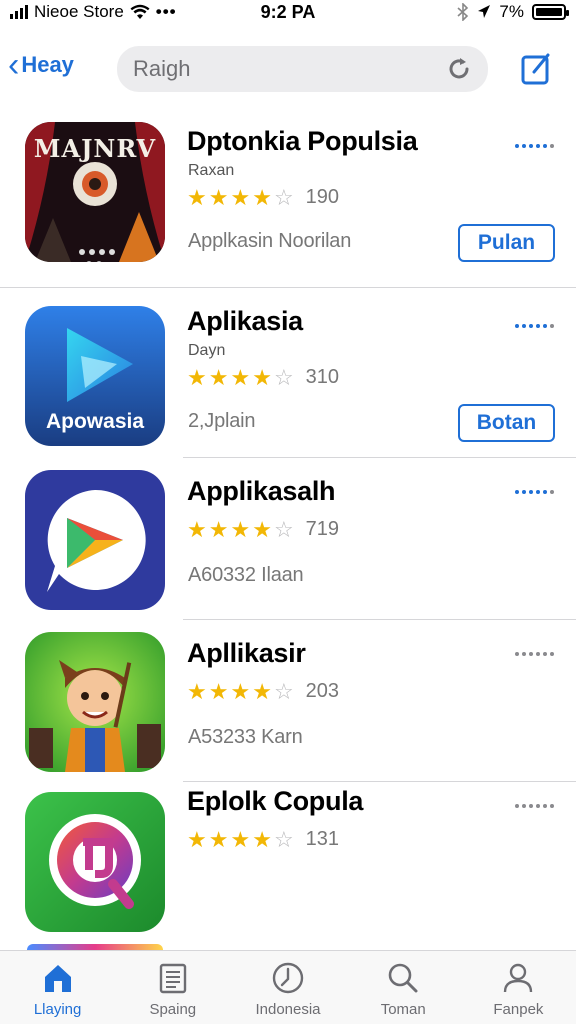 The width and height of the screenshot is (576, 1024). I want to click on app-icon-play: Apowasia, so click(95, 376).